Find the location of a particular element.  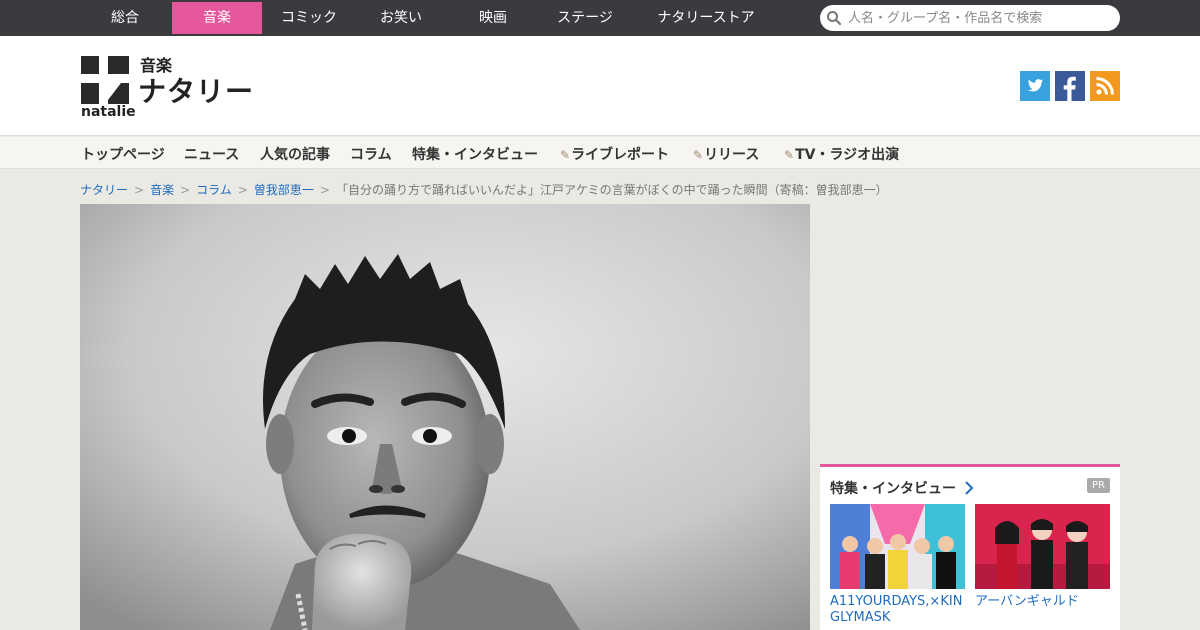

breadcrumb-link-natalie: ナタリー is located at coordinates (104, 190).